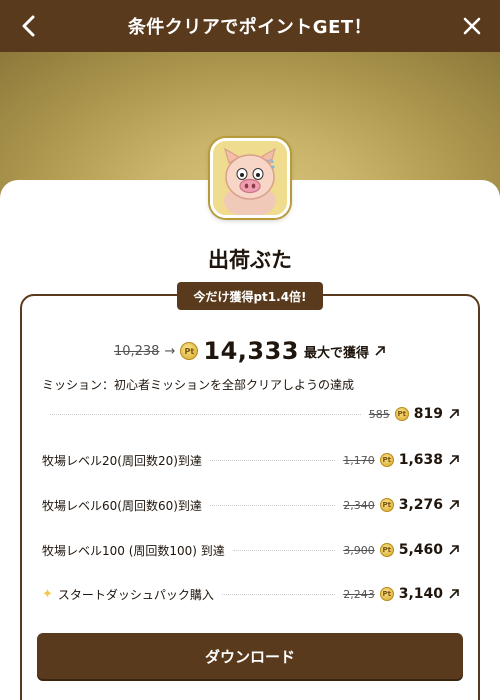 The image size is (500, 700). I want to click on new-points: 3,276, so click(420, 505).